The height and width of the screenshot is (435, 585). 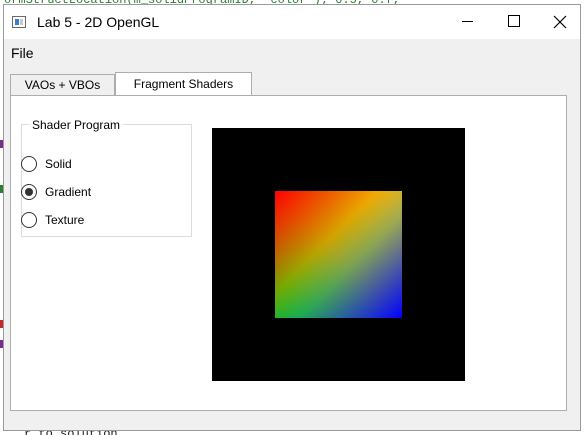 What do you see at coordinates (58, 164) in the screenshot?
I see `radio-solid-label: Solid` at bounding box center [58, 164].